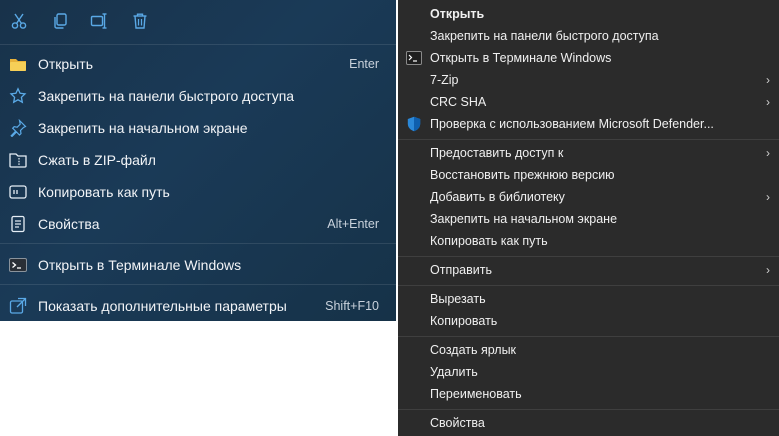 The width and height of the screenshot is (779, 436). Describe the element at coordinates (353, 224) in the screenshot. I see `shortcut-label: Alt+Enter` at that location.